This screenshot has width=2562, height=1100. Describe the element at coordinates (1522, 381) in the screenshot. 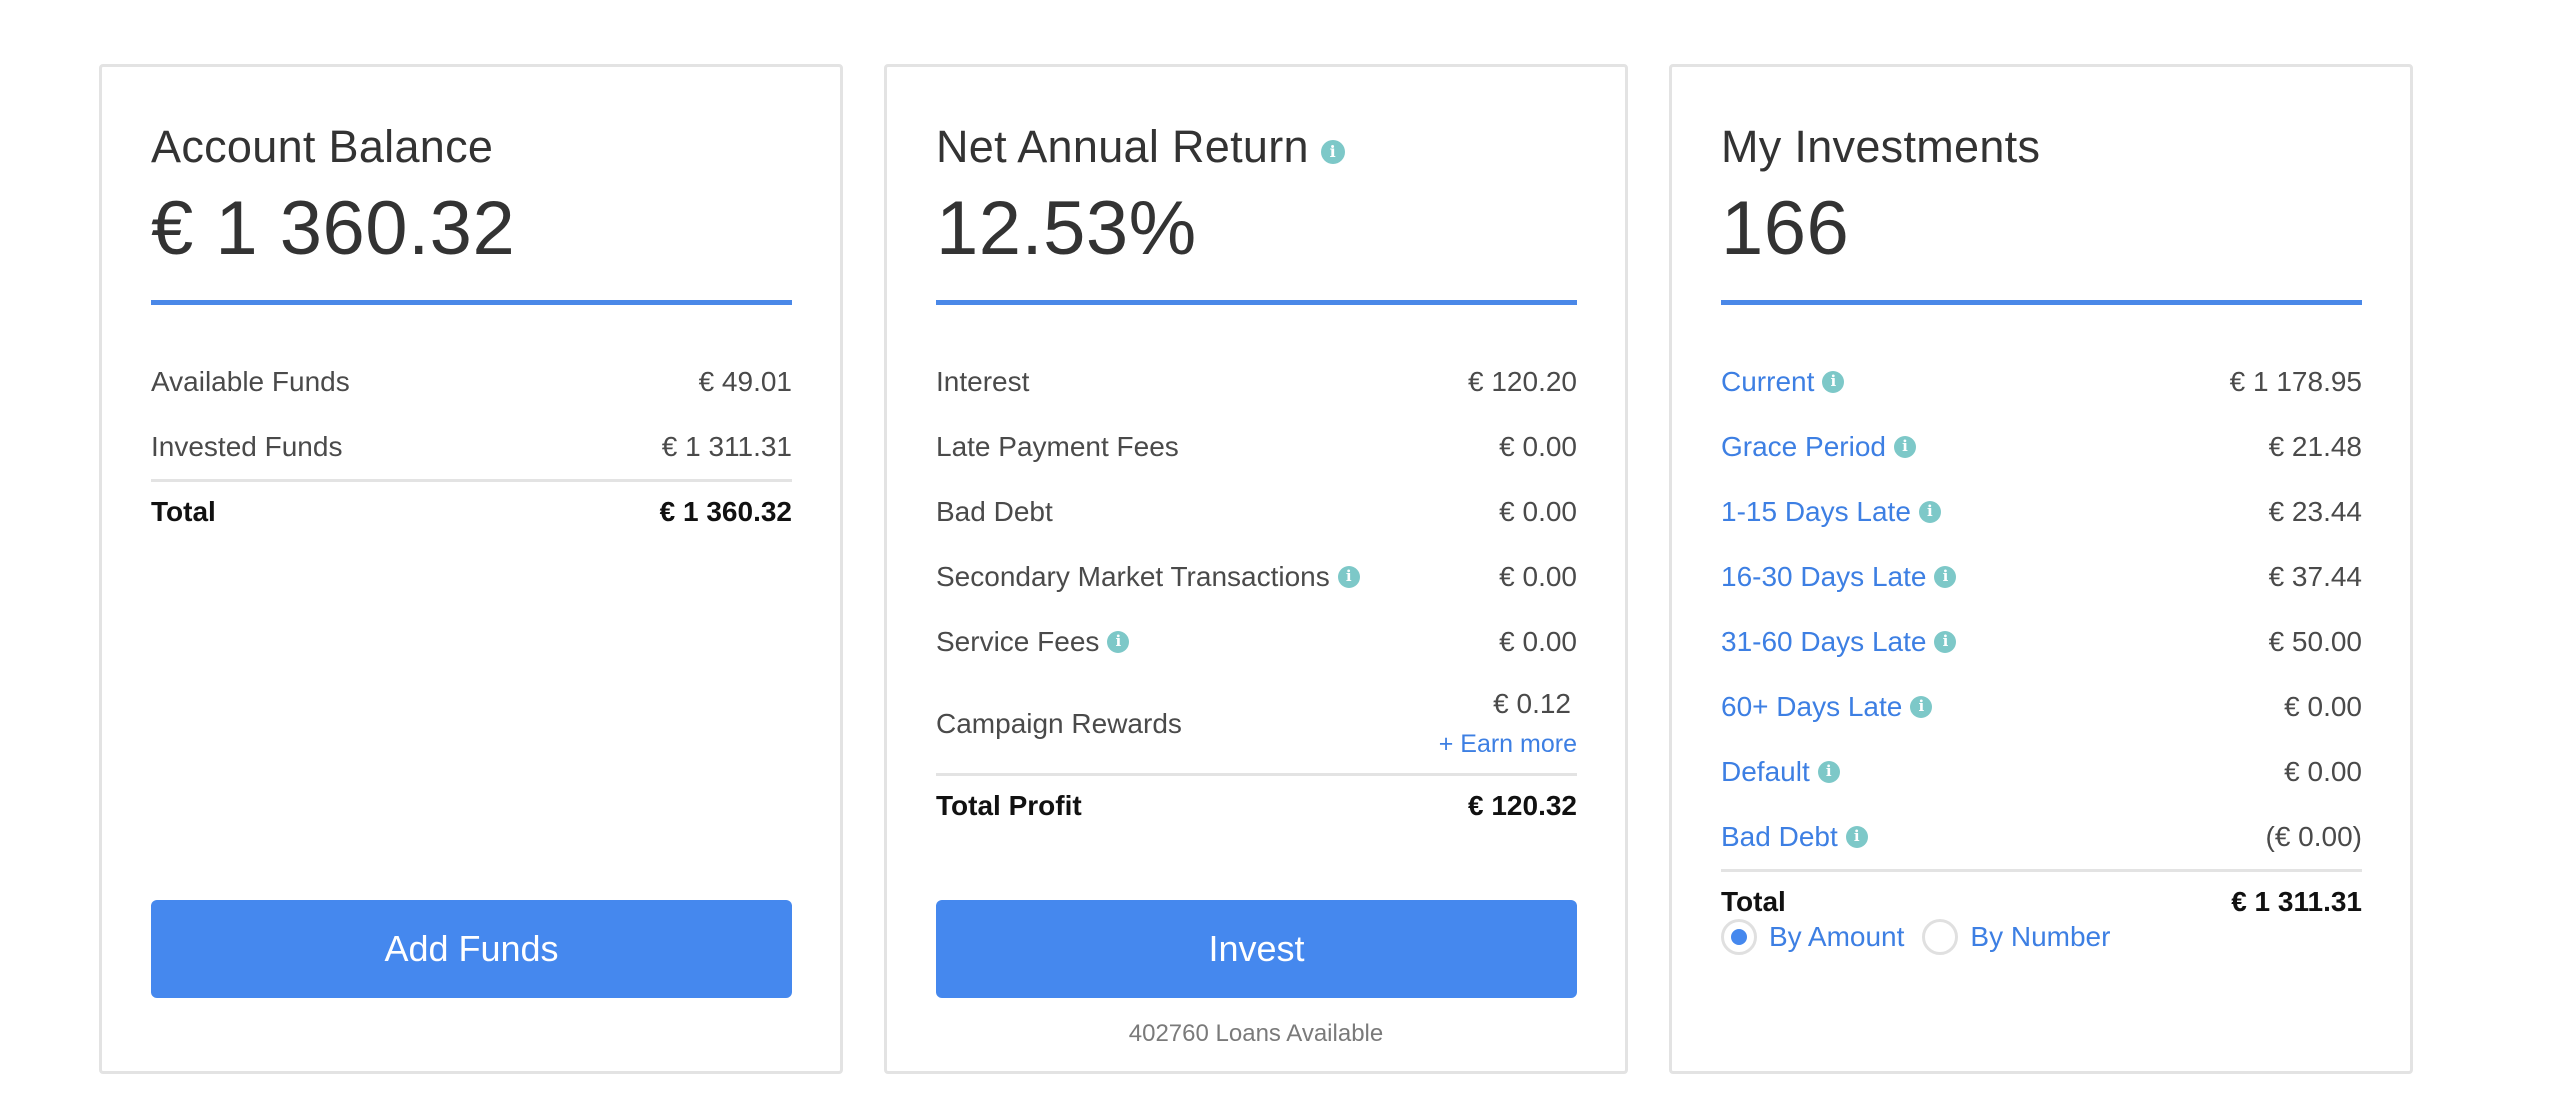

I see `row-value: € 120.20` at that location.